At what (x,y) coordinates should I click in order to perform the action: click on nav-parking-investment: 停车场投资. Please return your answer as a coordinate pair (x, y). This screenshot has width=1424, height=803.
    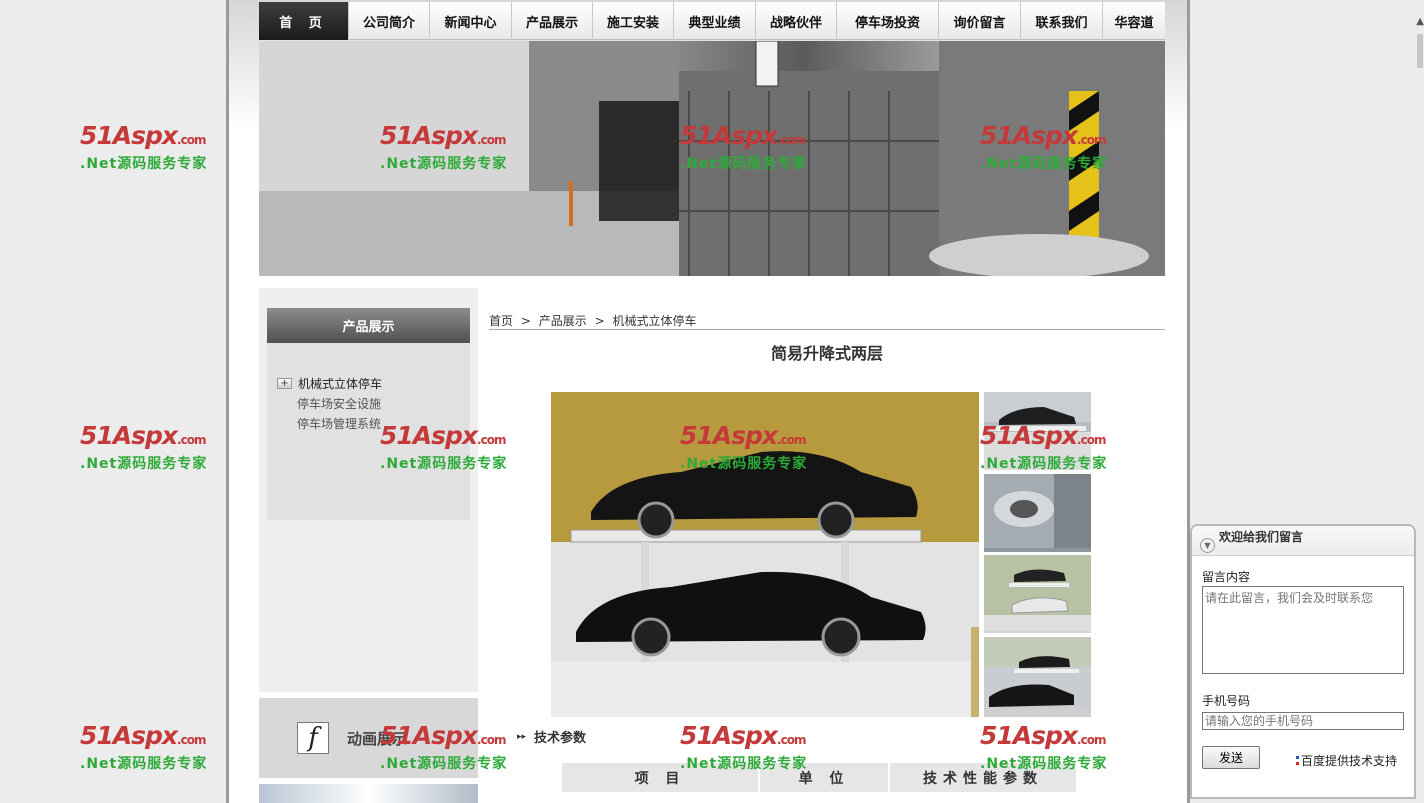
    Looking at the image, I should click on (888, 21).